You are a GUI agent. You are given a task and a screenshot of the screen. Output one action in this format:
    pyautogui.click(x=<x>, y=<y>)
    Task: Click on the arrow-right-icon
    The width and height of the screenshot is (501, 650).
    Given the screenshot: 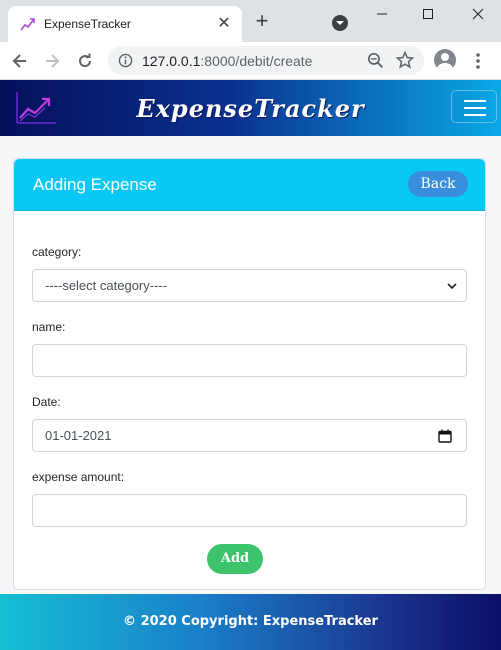 What is the action you would take?
    pyautogui.click(x=52, y=61)
    